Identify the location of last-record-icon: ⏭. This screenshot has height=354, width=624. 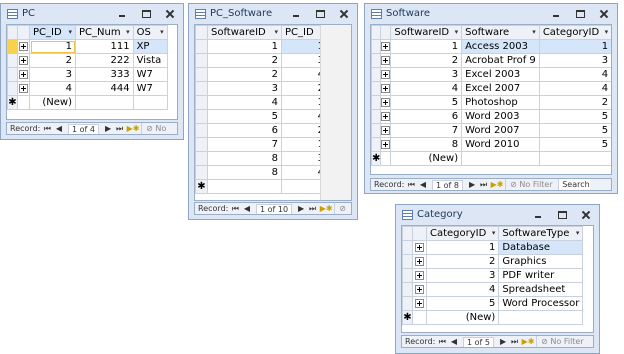
(312, 208).